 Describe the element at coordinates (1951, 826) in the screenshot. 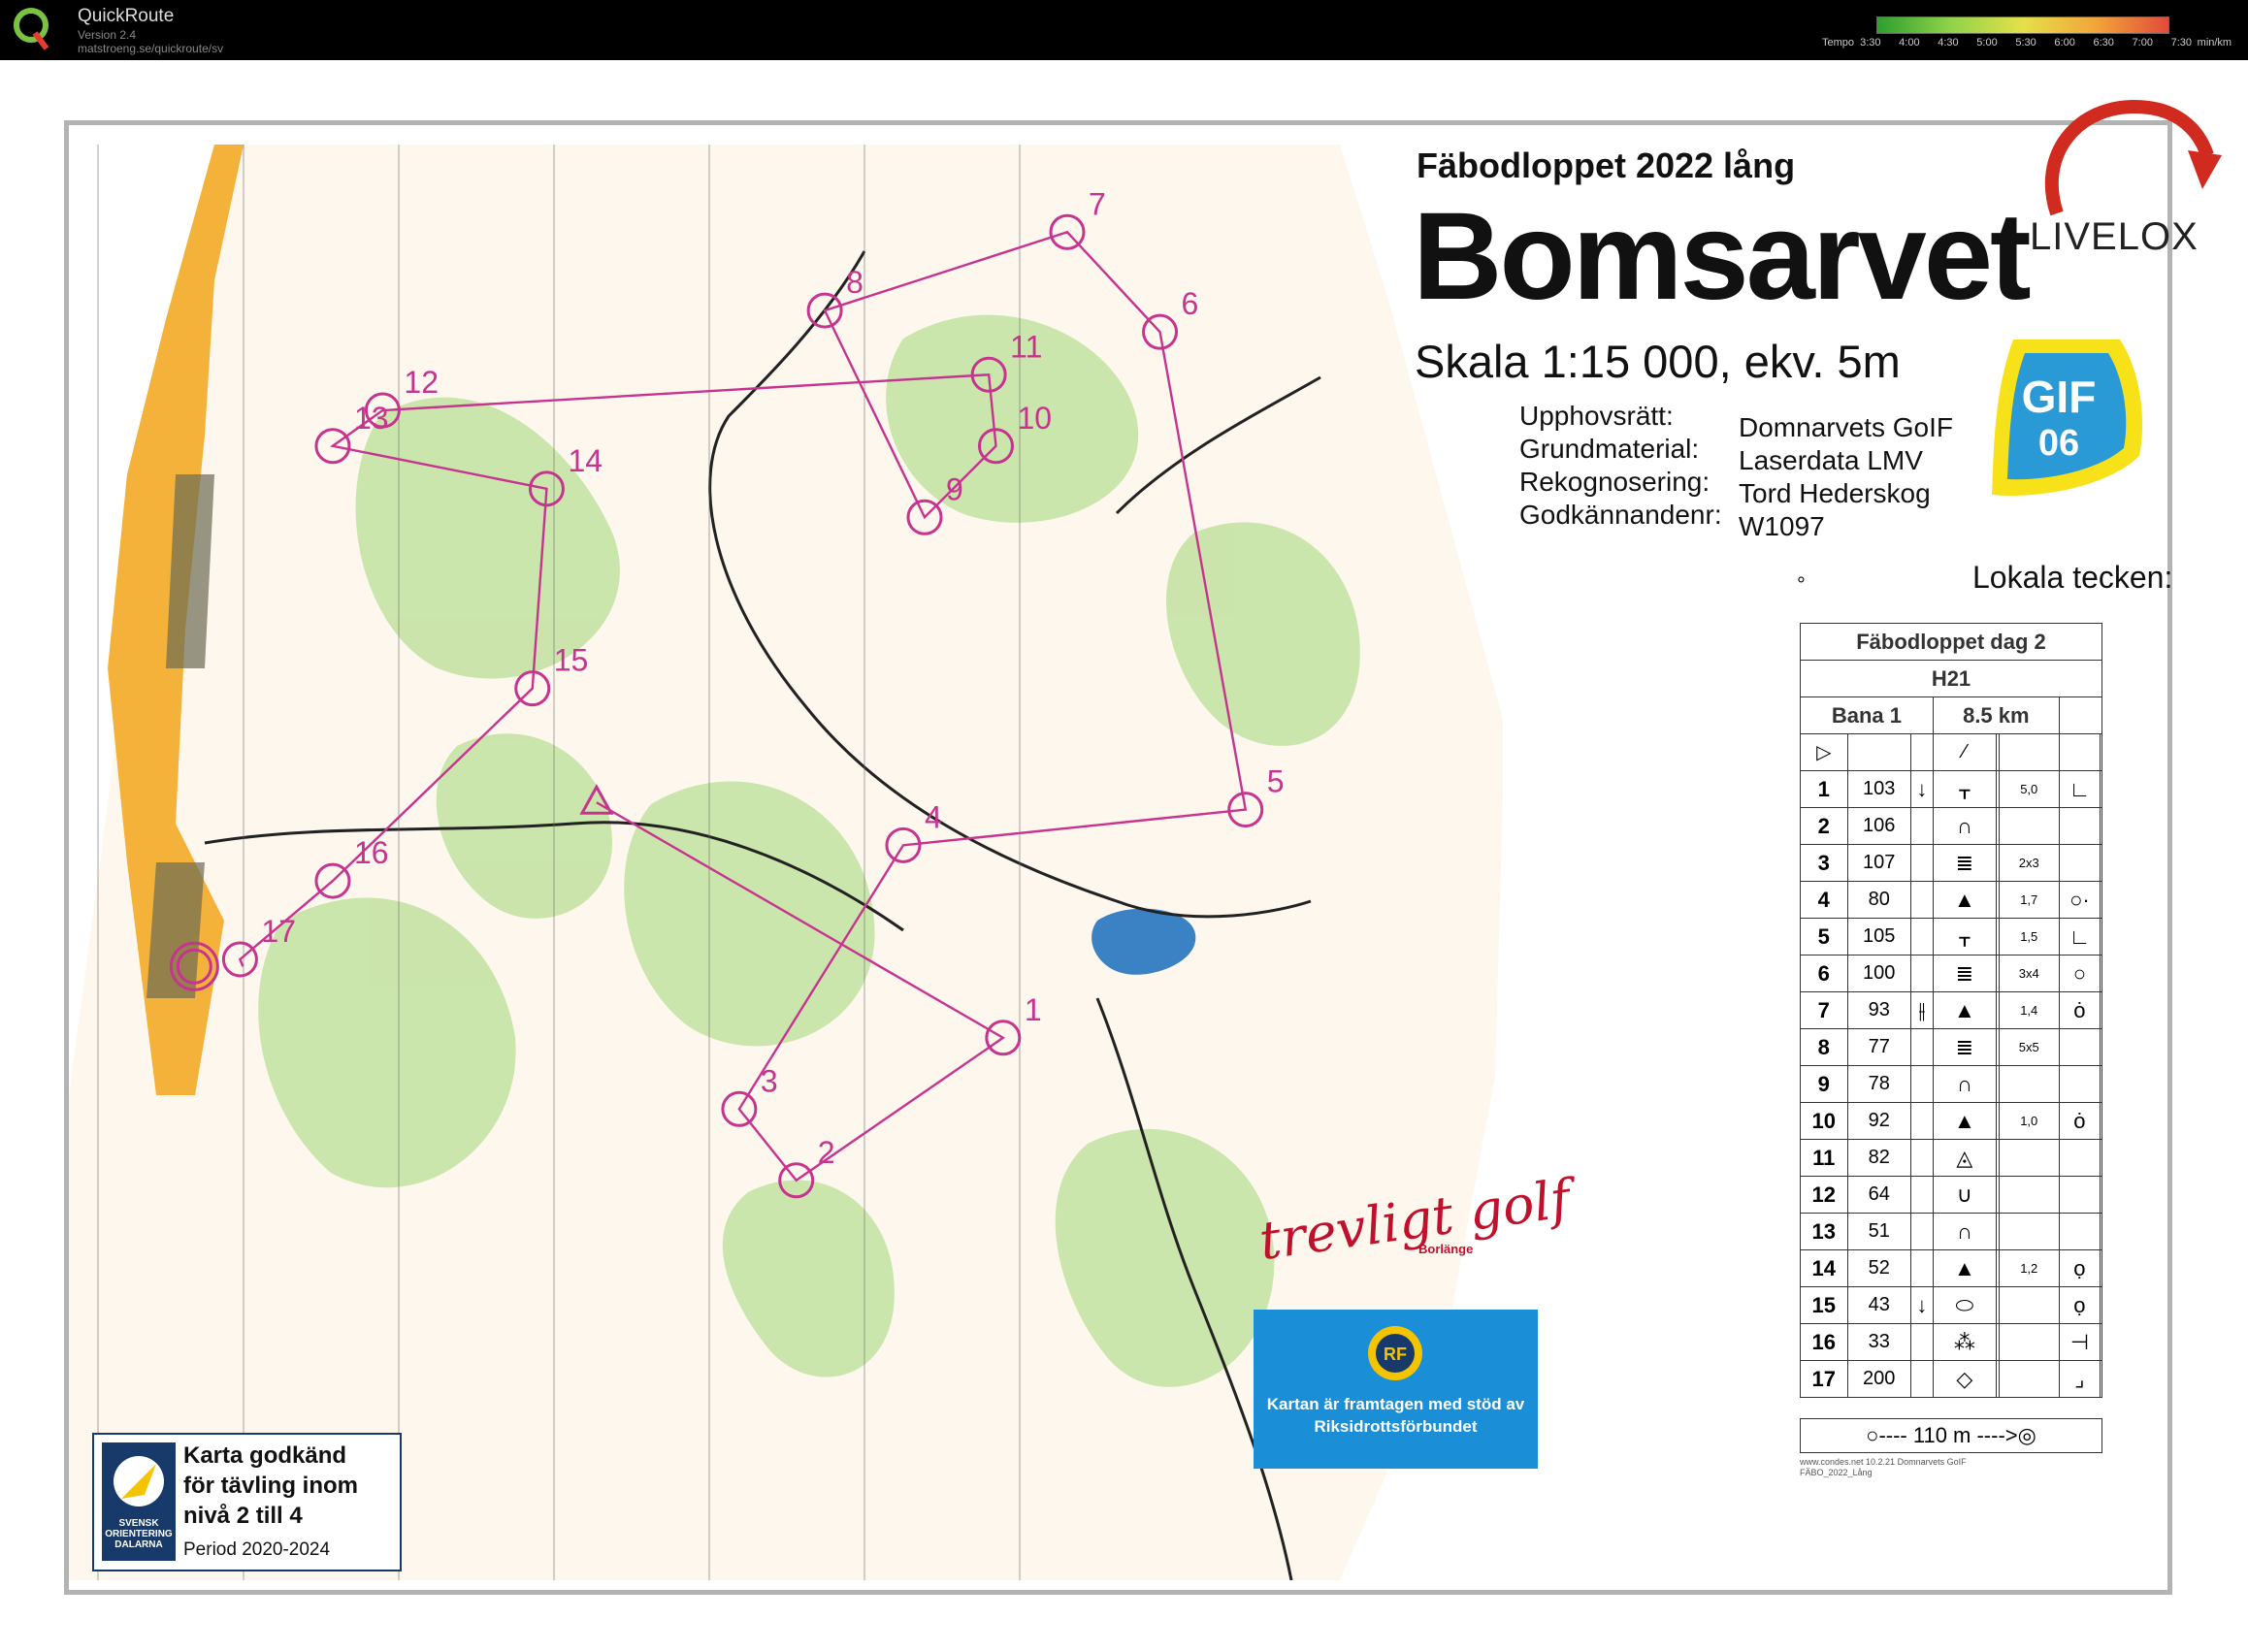

I see `control-row: 2 106 ∩` at that location.